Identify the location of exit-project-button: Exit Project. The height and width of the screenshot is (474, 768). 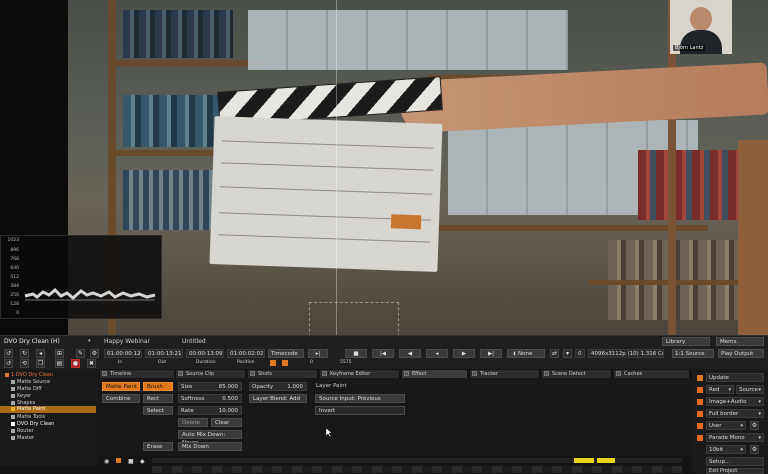
(735, 471).